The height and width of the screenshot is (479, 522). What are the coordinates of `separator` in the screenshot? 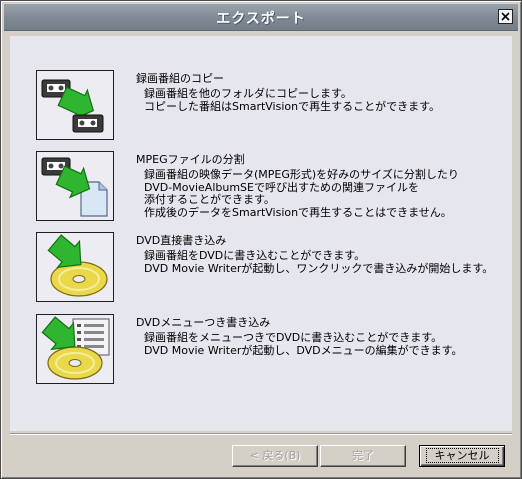 It's located at (261, 434).